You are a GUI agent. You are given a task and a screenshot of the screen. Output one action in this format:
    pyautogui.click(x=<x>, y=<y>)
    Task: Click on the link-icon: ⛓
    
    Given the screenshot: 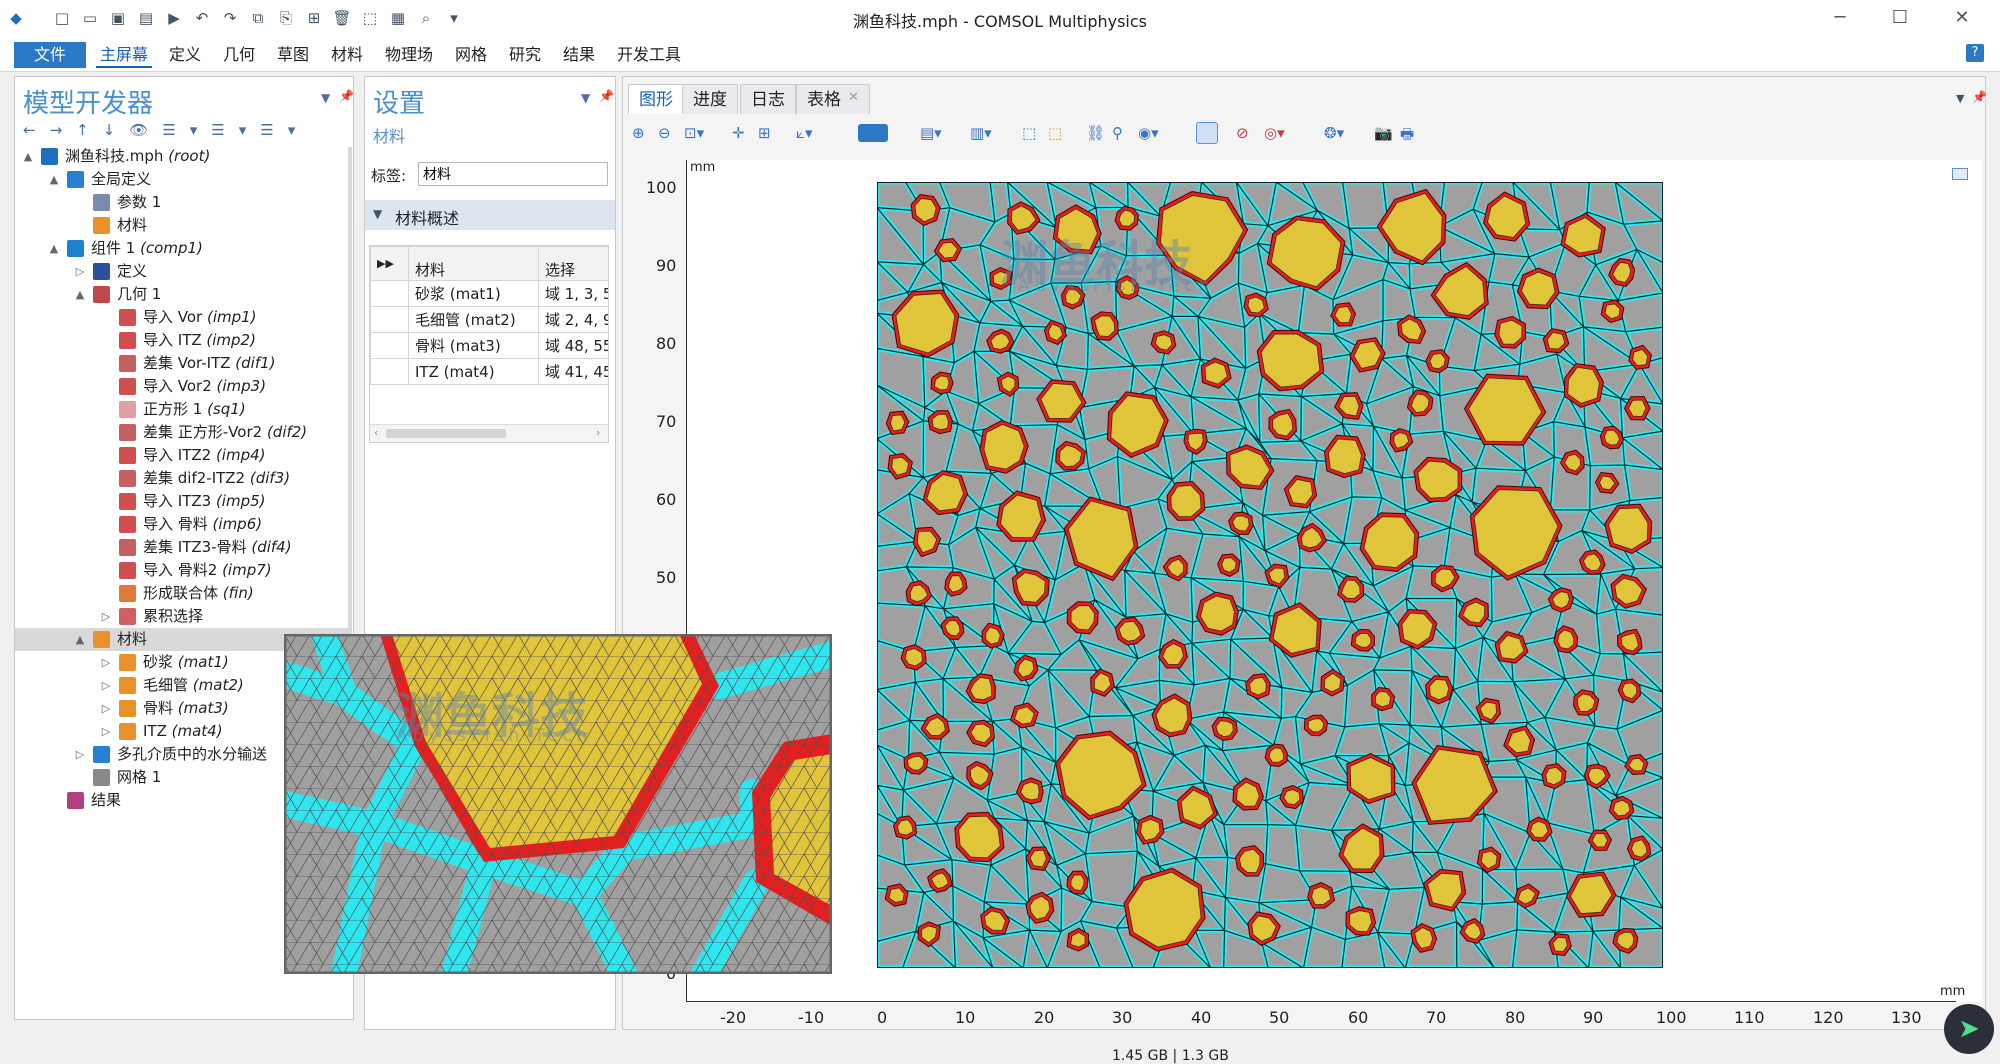 What is the action you would take?
    pyautogui.click(x=1095, y=133)
    